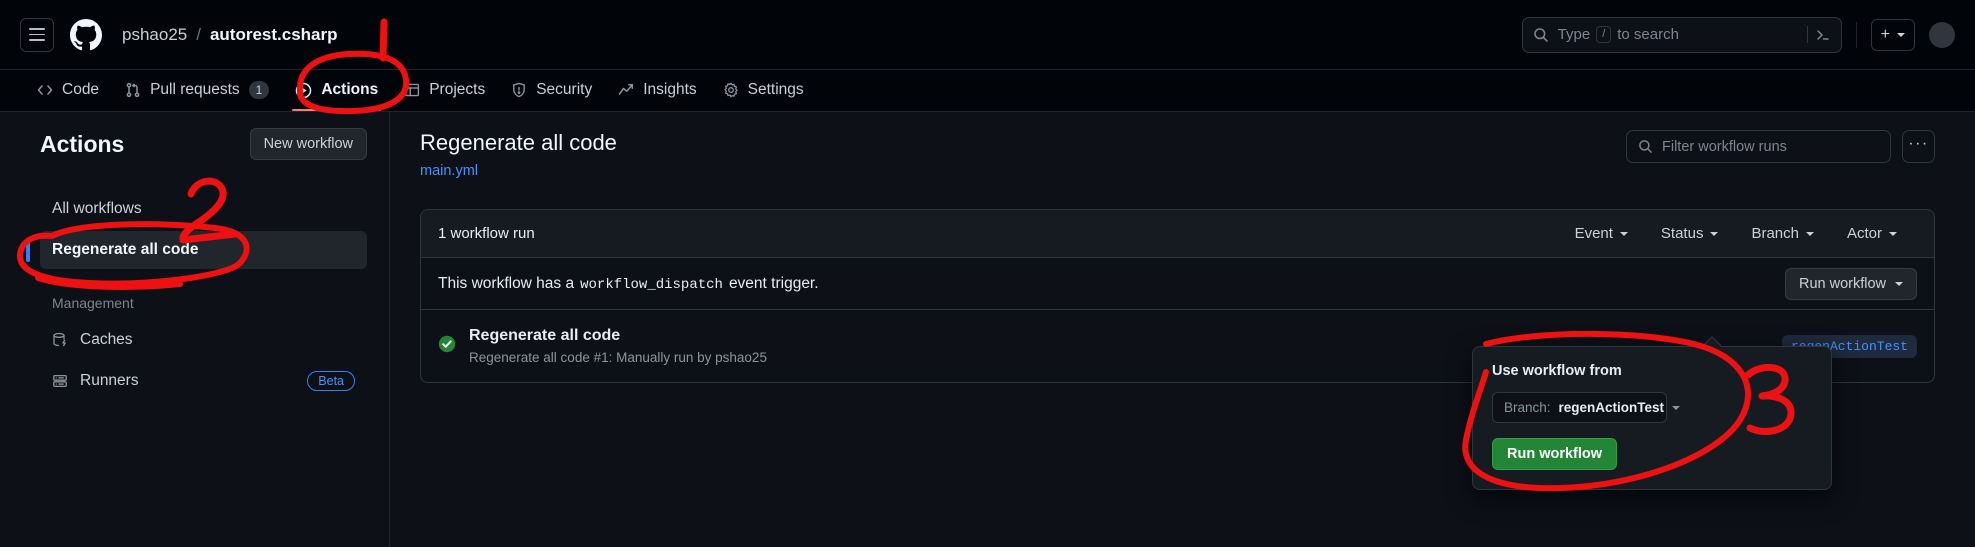  I want to click on terminal-icon, so click(1818, 34).